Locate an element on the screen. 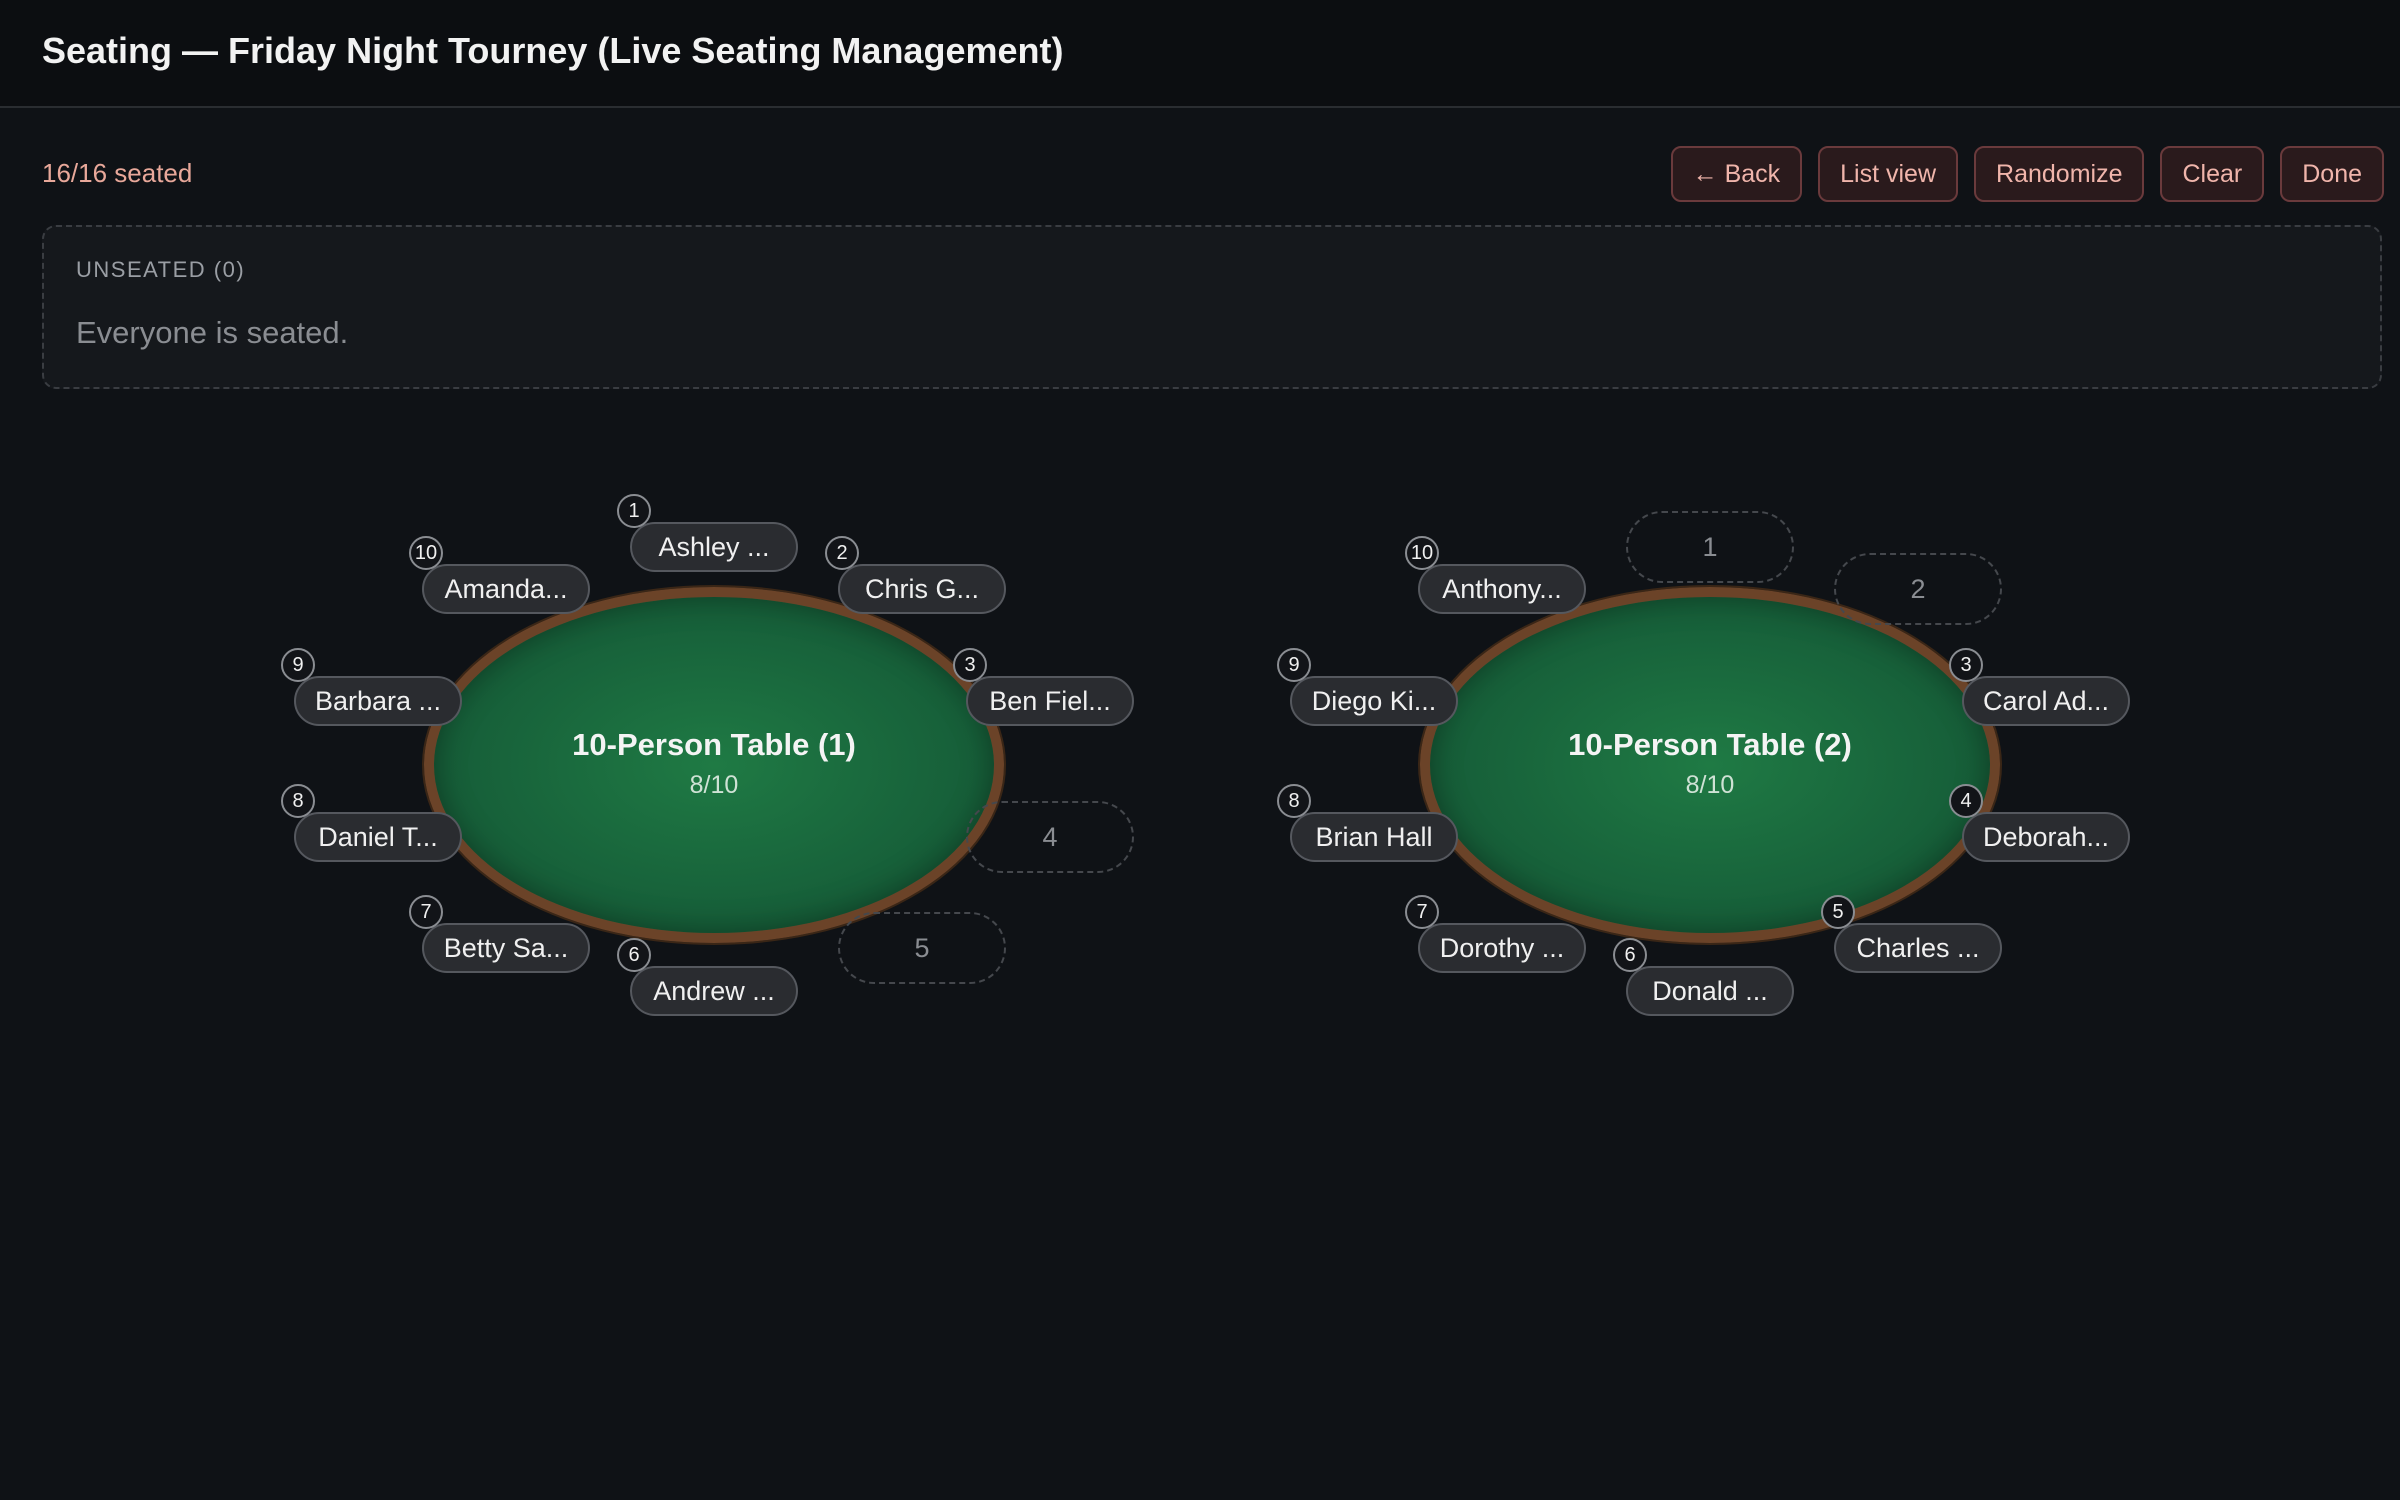  seated-count: 16/16 seated is located at coordinates (117, 173).